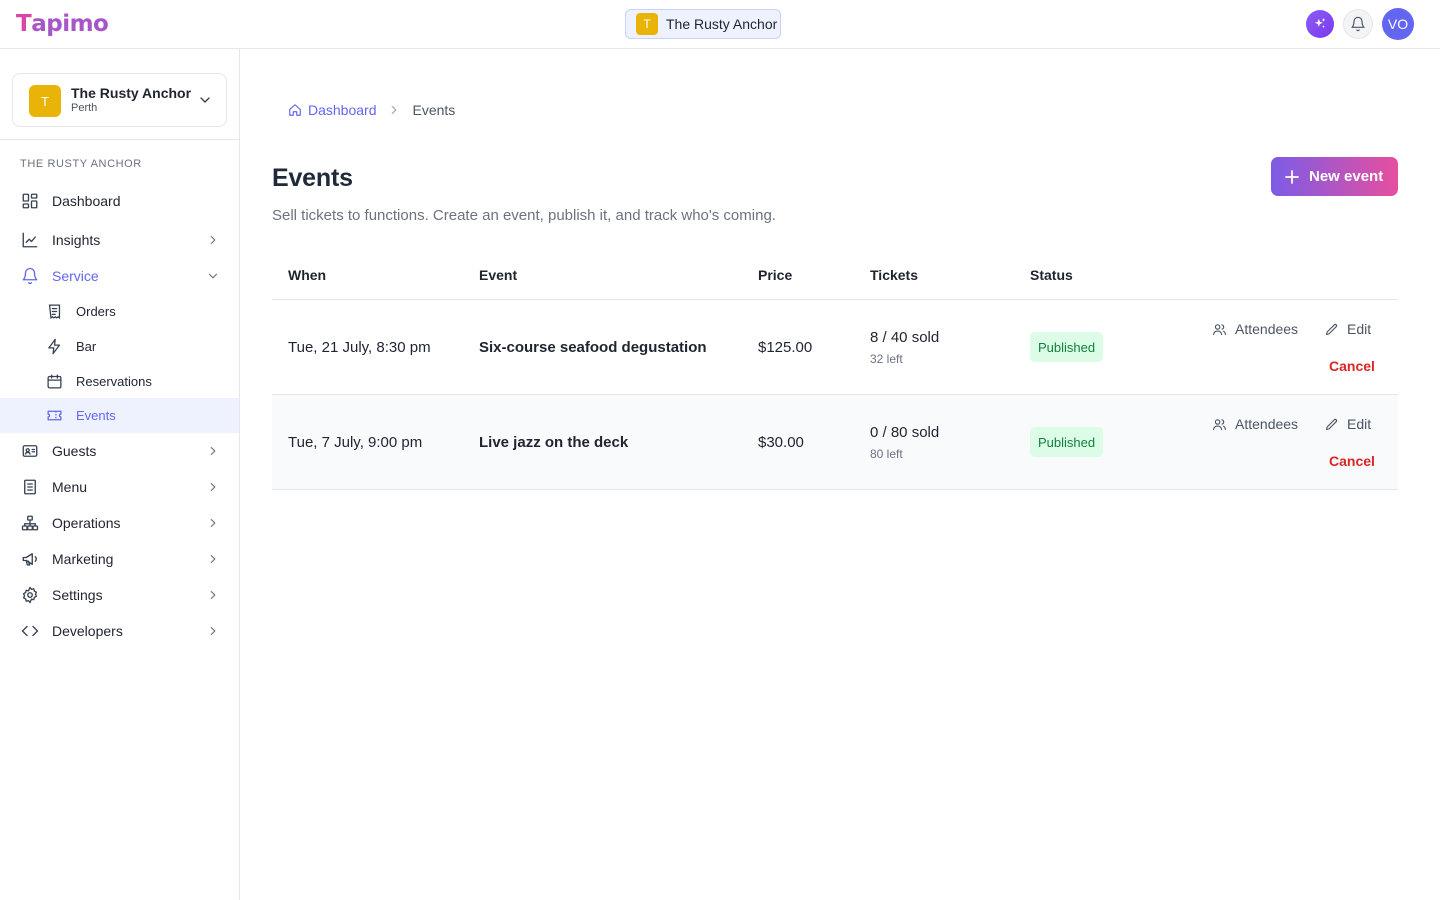 The height and width of the screenshot is (900, 1440). Describe the element at coordinates (77, 595) in the screenshot. I see `sidebar-item-label: Settings` at that location.